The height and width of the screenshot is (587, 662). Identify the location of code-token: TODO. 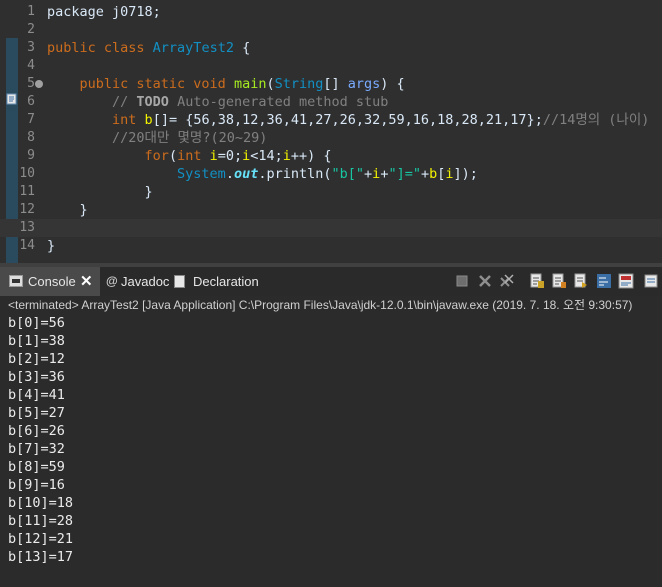
(152, 102).